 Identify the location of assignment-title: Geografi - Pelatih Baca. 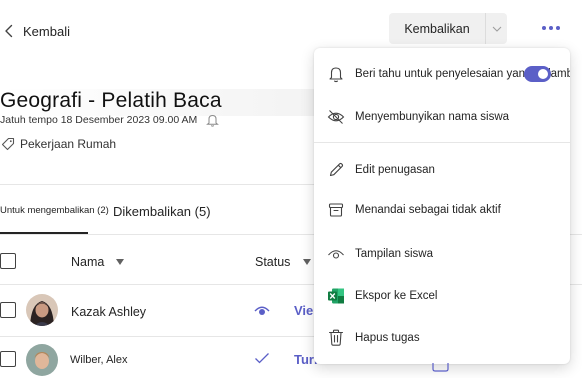
(111, 100).